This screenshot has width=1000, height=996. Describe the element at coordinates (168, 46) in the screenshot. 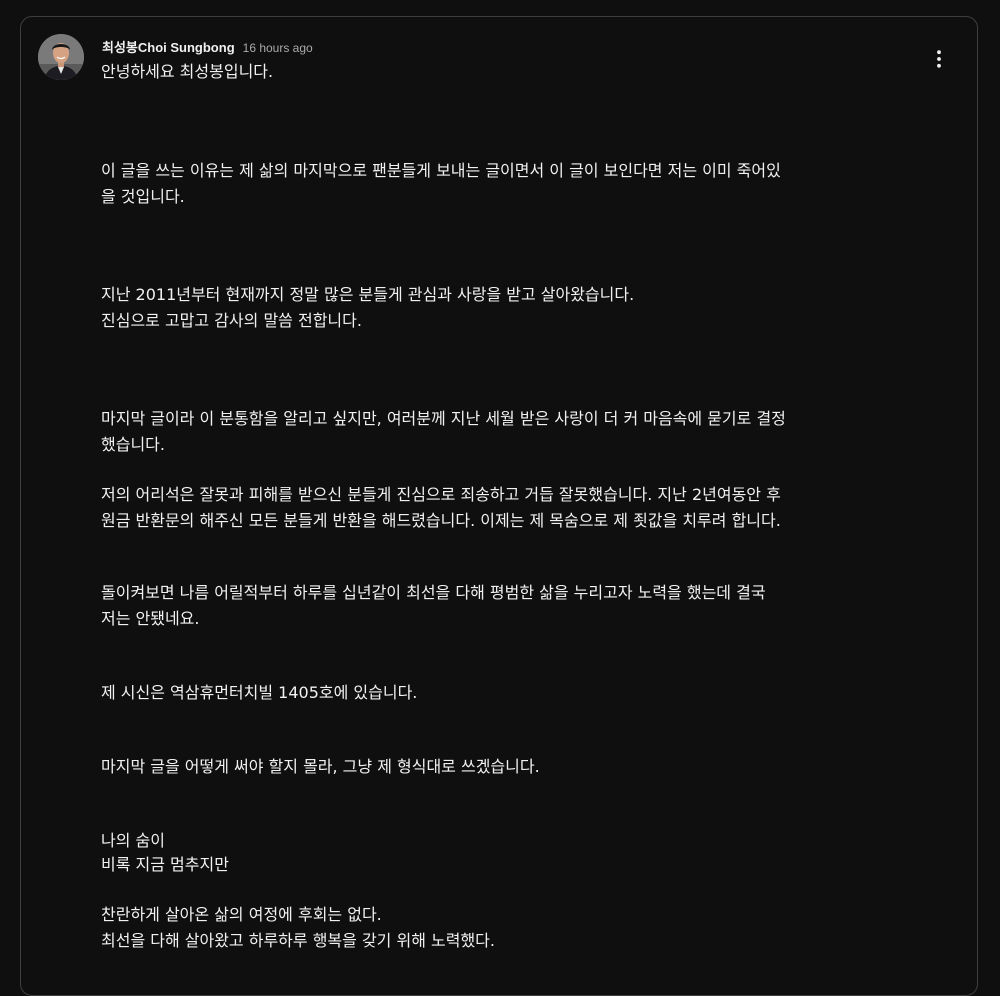

I see `author-name: 최성봉Choi Sungbong` at that location.